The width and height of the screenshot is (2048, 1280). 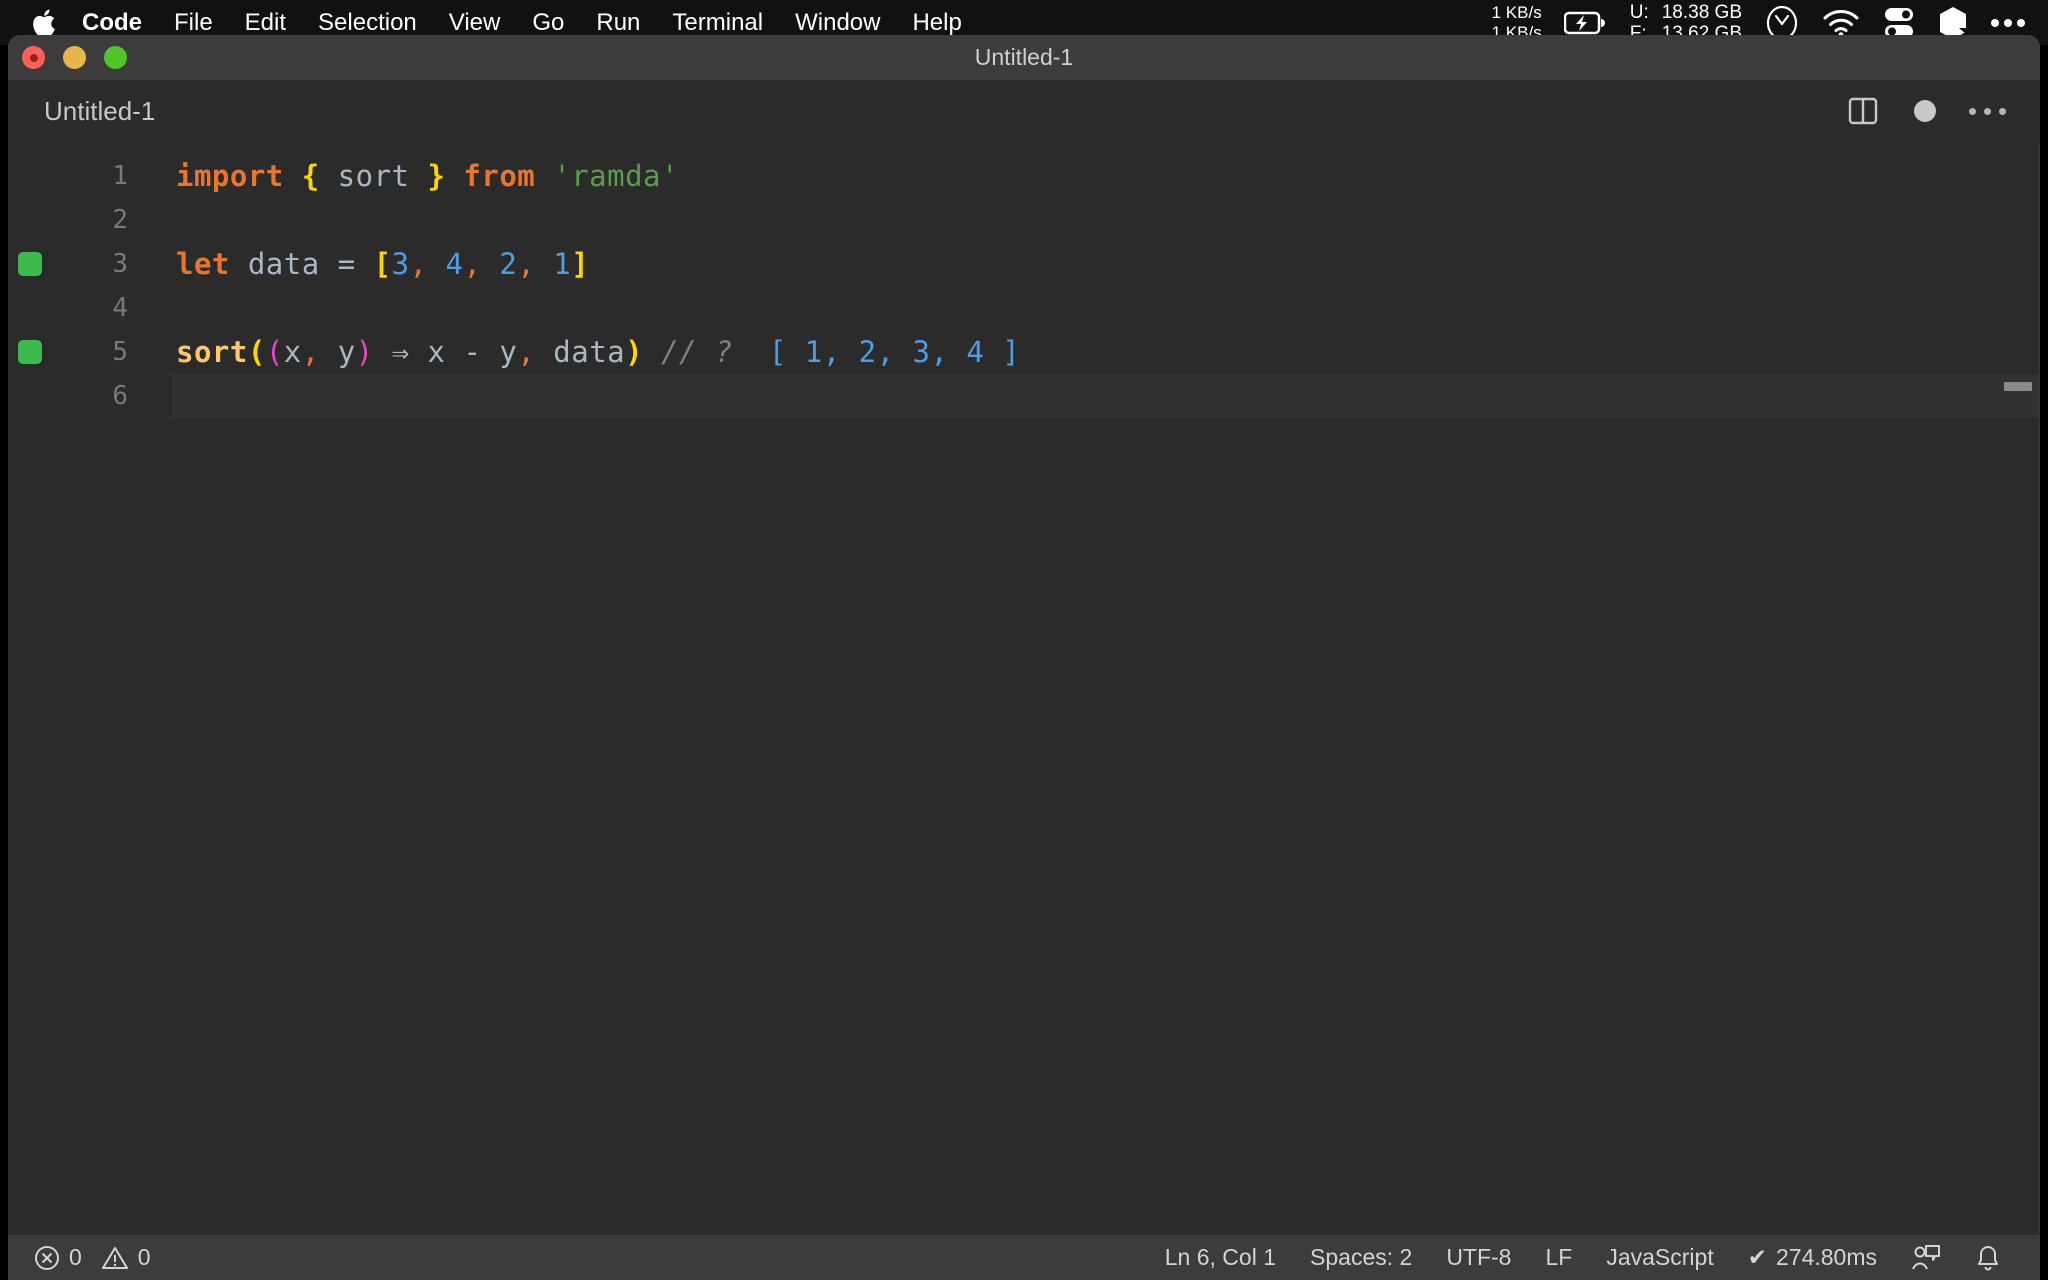 I want to click on line-number: 3, so click(x=120, y=264).